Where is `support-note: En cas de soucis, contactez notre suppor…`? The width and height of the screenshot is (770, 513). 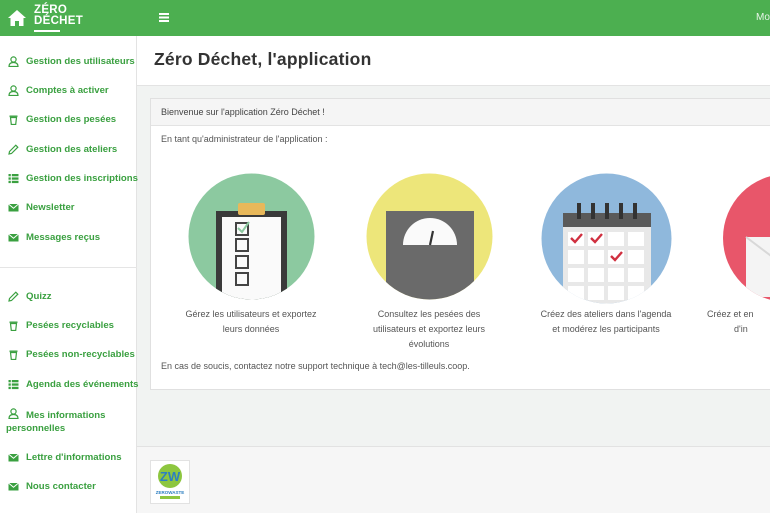 support-note: En cas de soucis, contactez notre suppor… is located at coordinates (315, 366).